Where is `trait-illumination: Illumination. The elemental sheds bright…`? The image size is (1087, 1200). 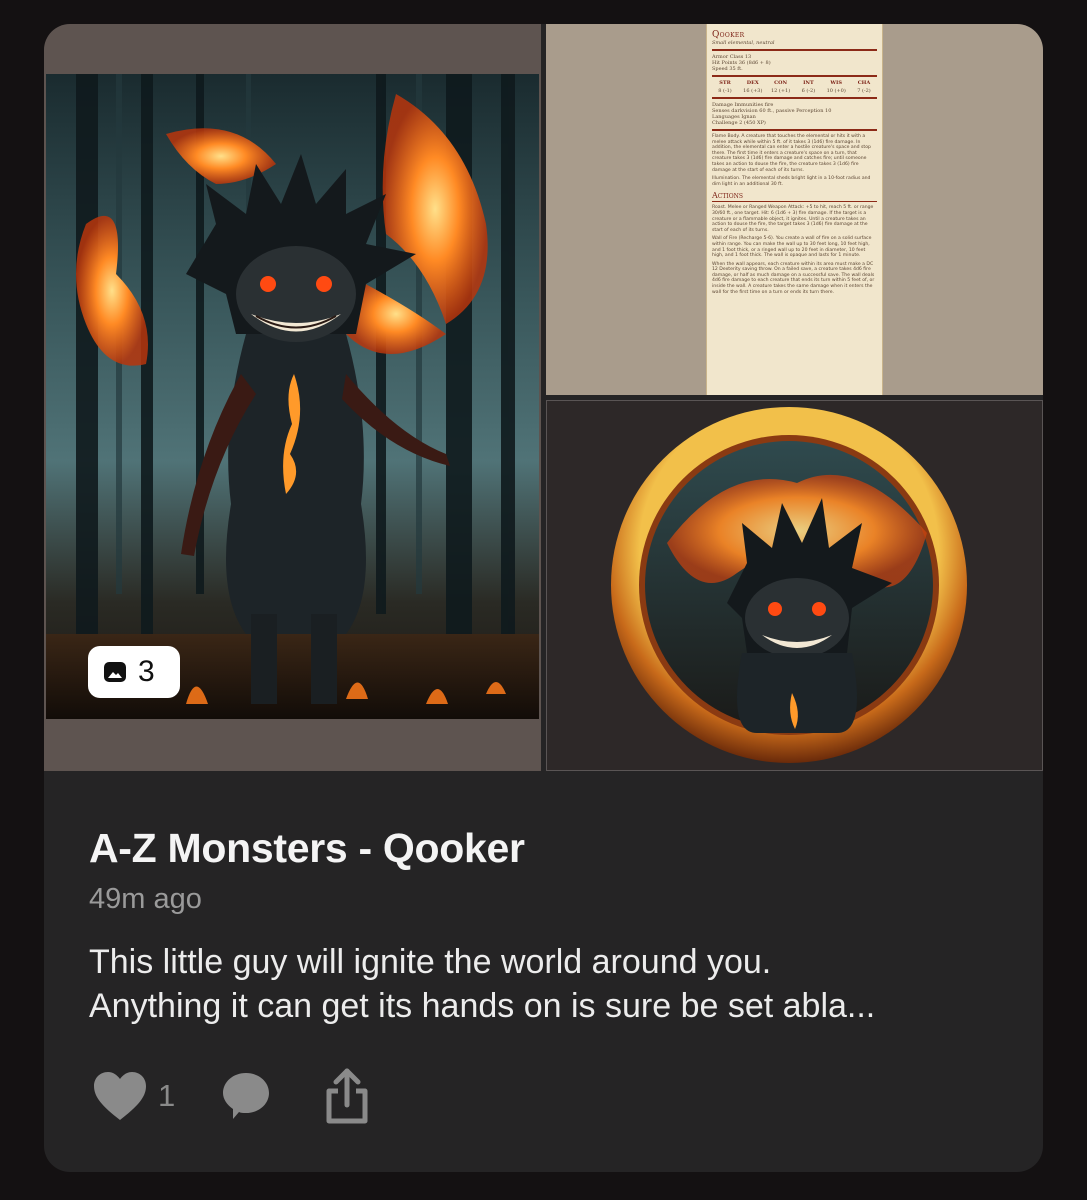 trait-illumination: Illumination. The elemental sheds bright… is located at coordinates (791, 181).